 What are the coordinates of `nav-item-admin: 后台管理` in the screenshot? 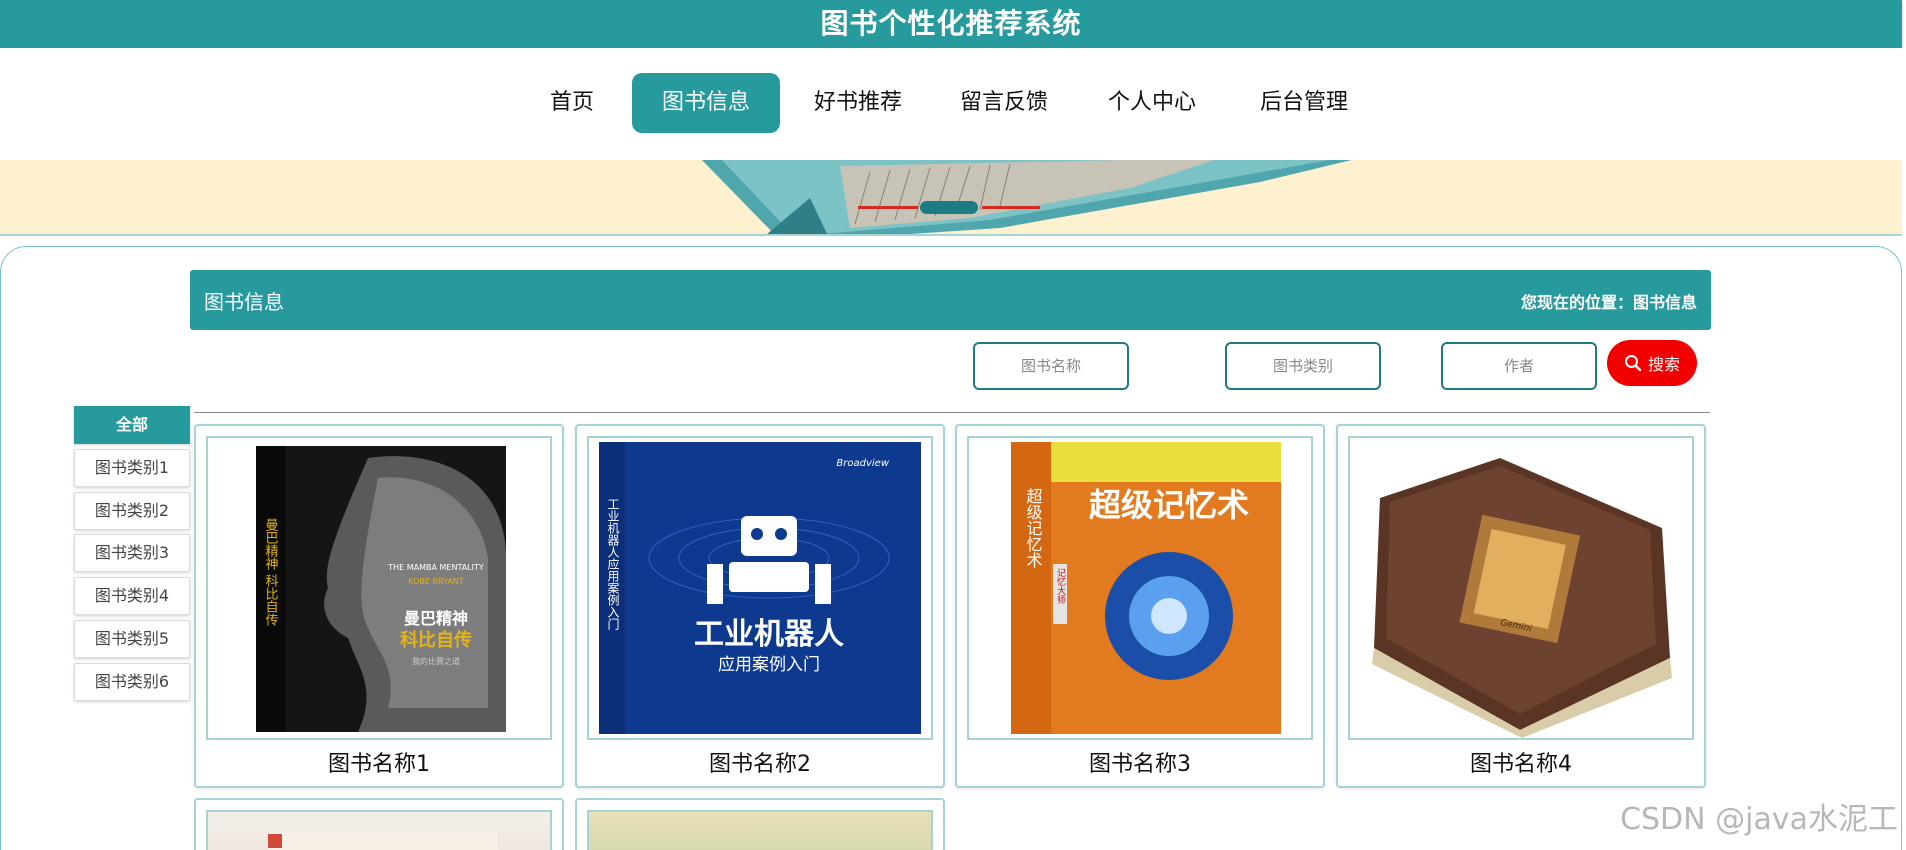 It's located at (1304, 103).